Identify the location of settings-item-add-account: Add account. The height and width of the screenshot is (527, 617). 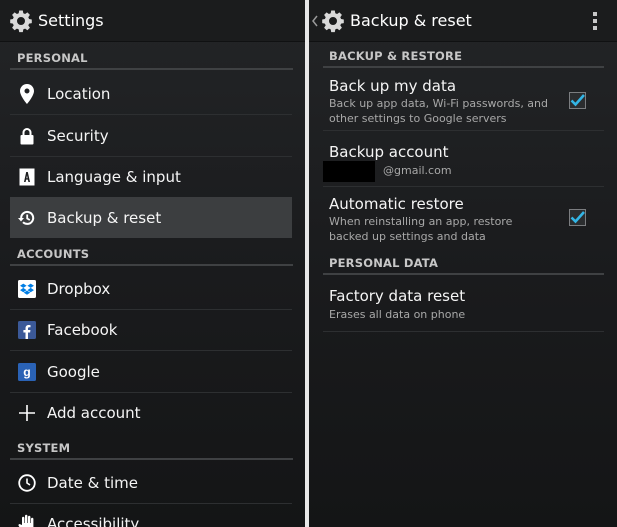
(151, 412).